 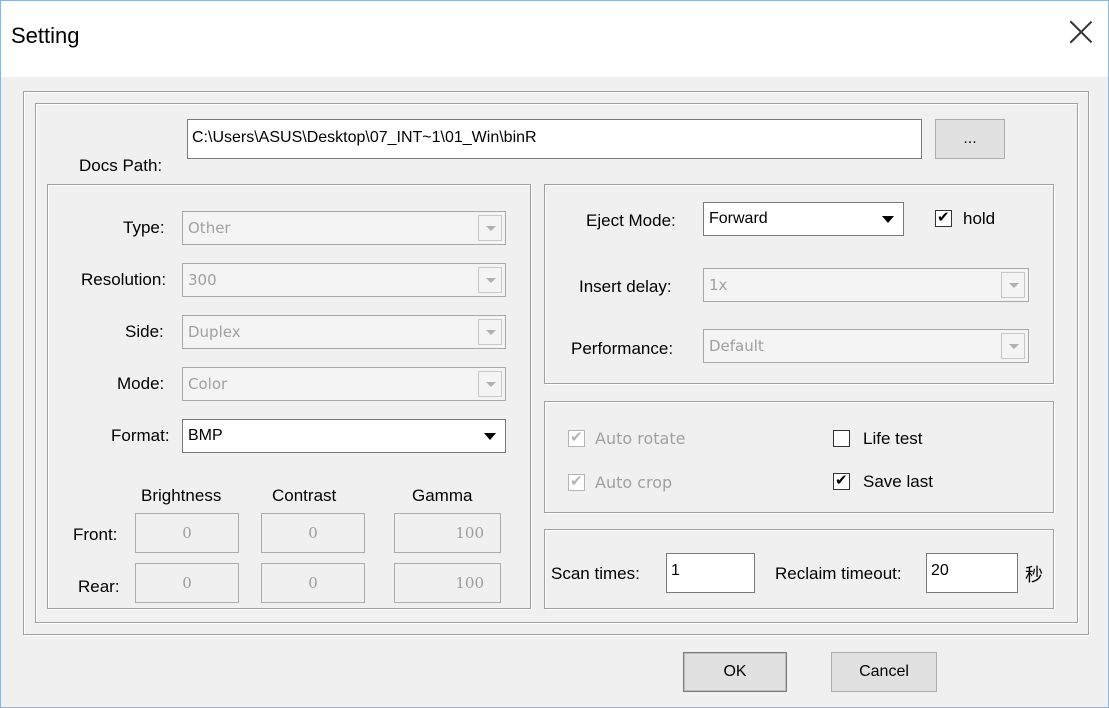 What do you see at coordinates (304, 495) in the screenshot?
I see `contrast-header: Contrast` at bounding box center [304, 495].